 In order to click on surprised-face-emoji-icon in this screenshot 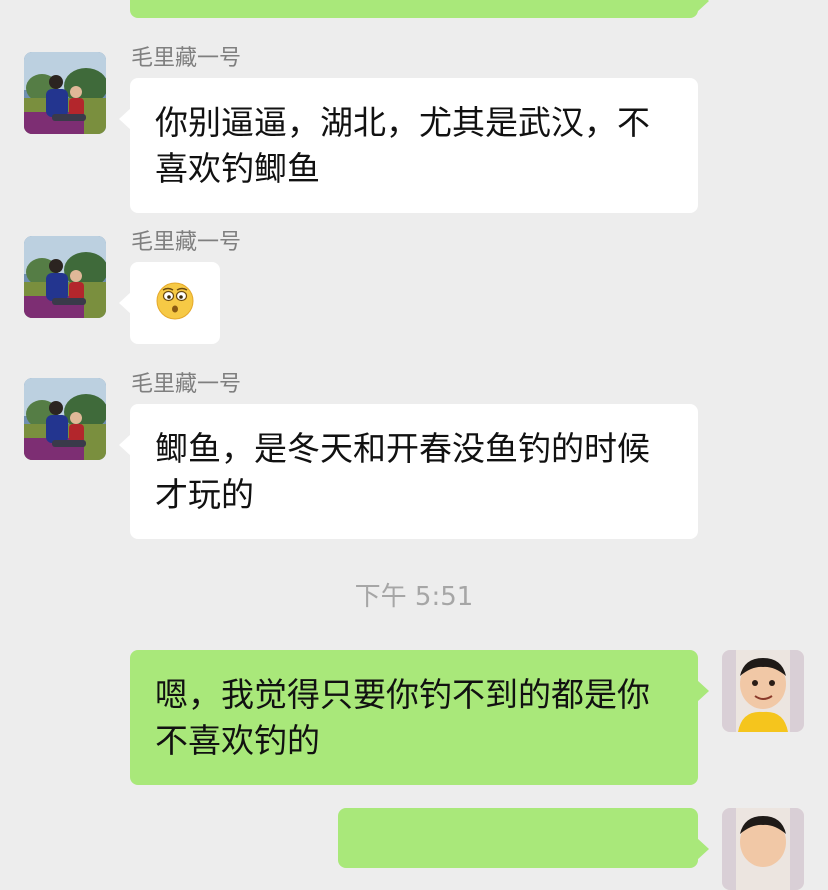, I will do `click(175, 301)`.